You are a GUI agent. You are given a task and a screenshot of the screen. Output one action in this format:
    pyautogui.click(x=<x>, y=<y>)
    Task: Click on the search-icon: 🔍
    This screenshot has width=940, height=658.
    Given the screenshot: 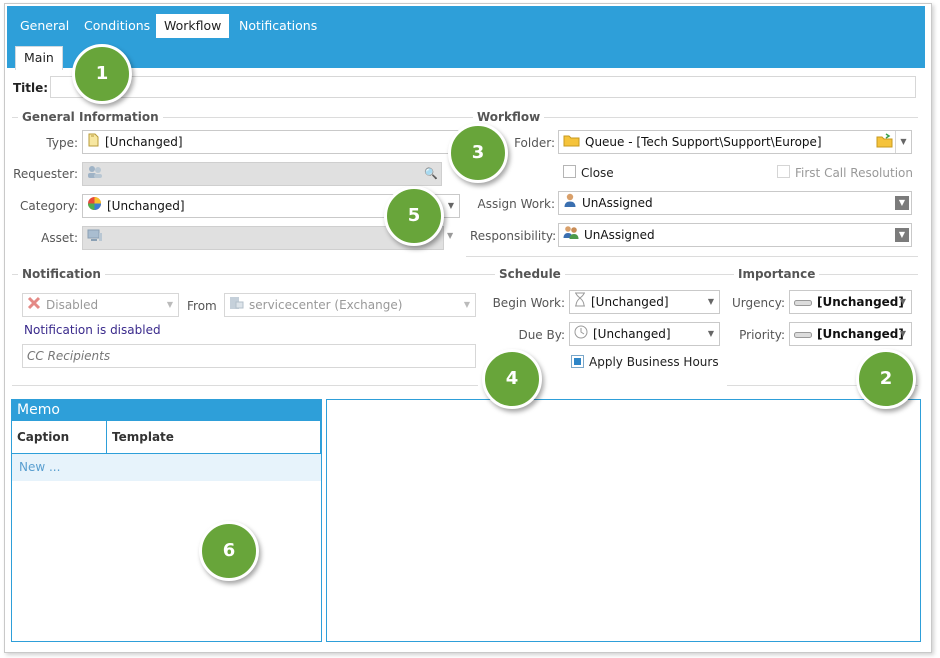 What is the action you would take?
    pyautogui.click(x=431, y=174)
    